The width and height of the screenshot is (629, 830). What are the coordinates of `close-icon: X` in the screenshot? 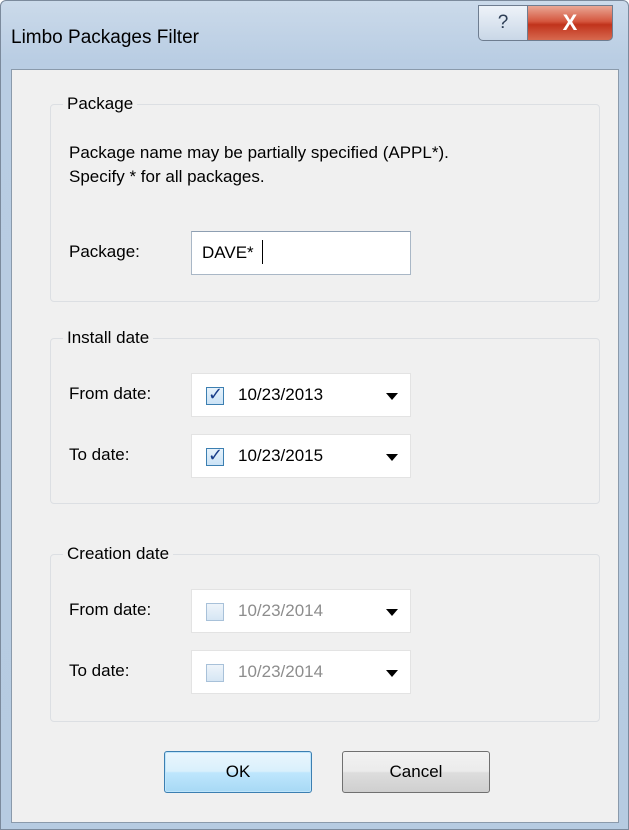 It's located at (570, 22).